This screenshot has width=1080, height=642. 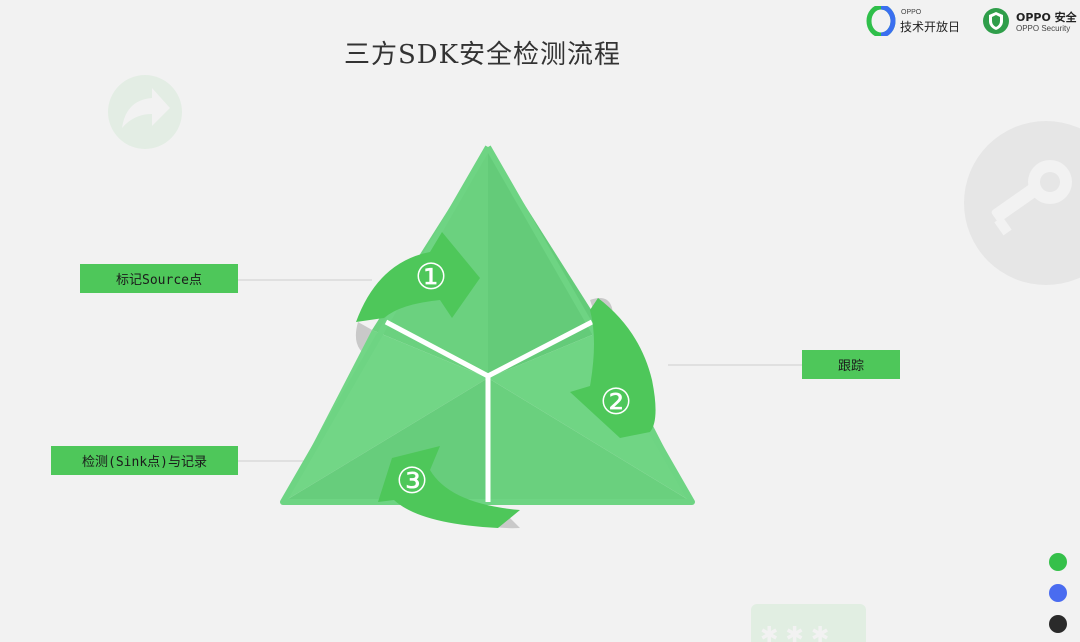 What do you see at coordinates (911, 12) in the screenshot?
I see `tech-logo-small: OPPO` at bounding box center [911, 12].